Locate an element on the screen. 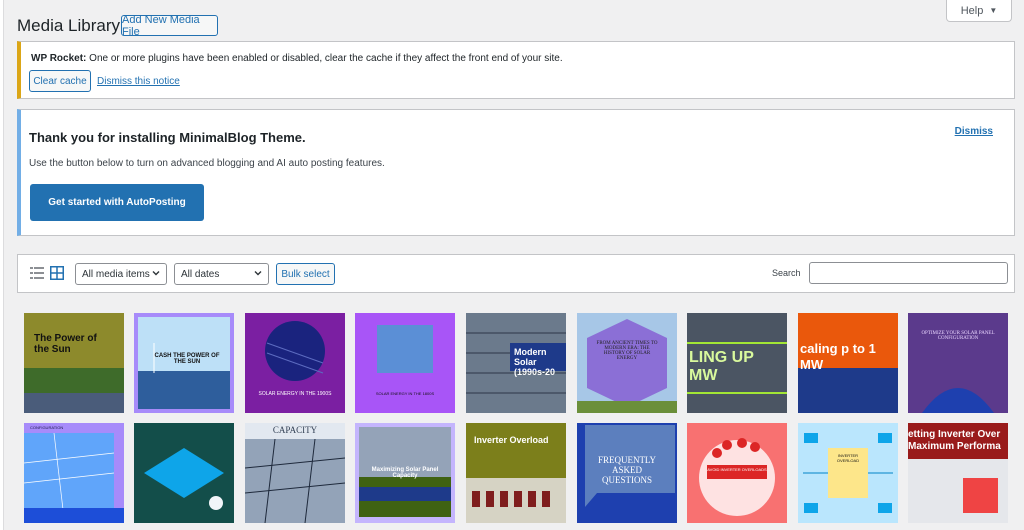 The width and height of the screenshot is (1024, 530). media-thumbnail: CAPACITY is located at coordinates (295, 473).